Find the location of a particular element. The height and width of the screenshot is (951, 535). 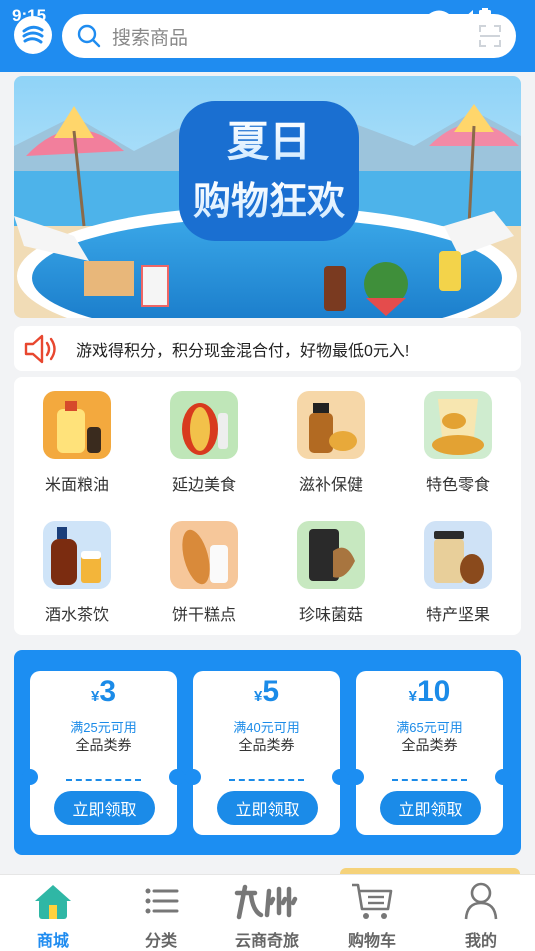

jiuzhou-icon is located at coordinates (266, 902).